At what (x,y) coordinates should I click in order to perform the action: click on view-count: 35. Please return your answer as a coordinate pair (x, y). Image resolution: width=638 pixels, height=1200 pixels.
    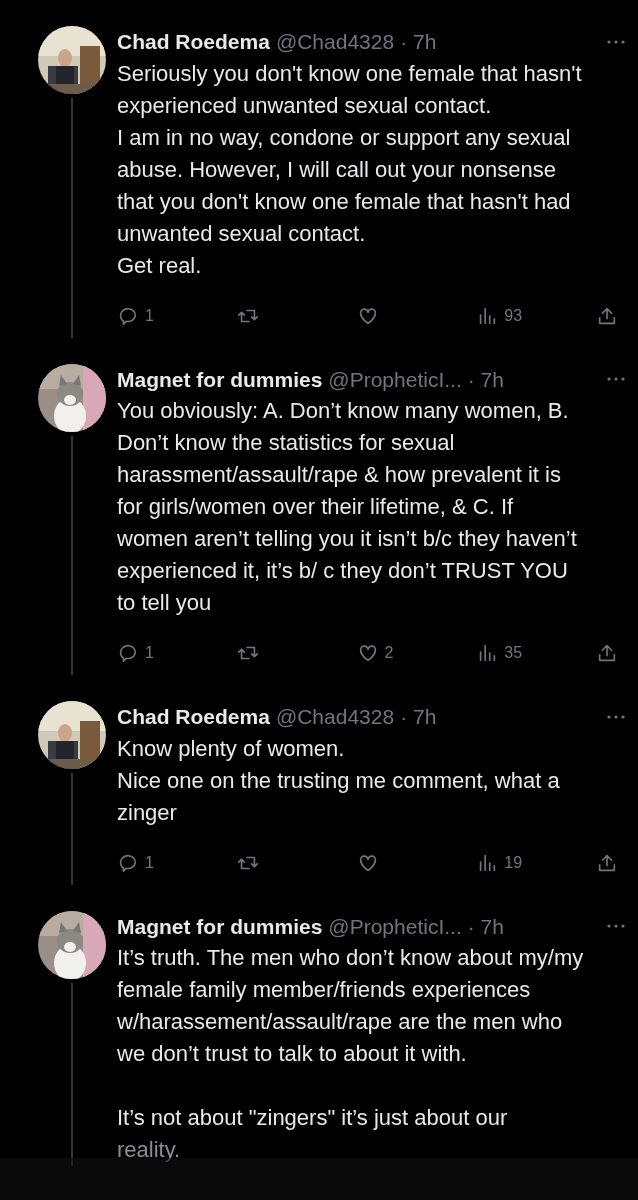
    Looking at the image, I should click on (513, 653).